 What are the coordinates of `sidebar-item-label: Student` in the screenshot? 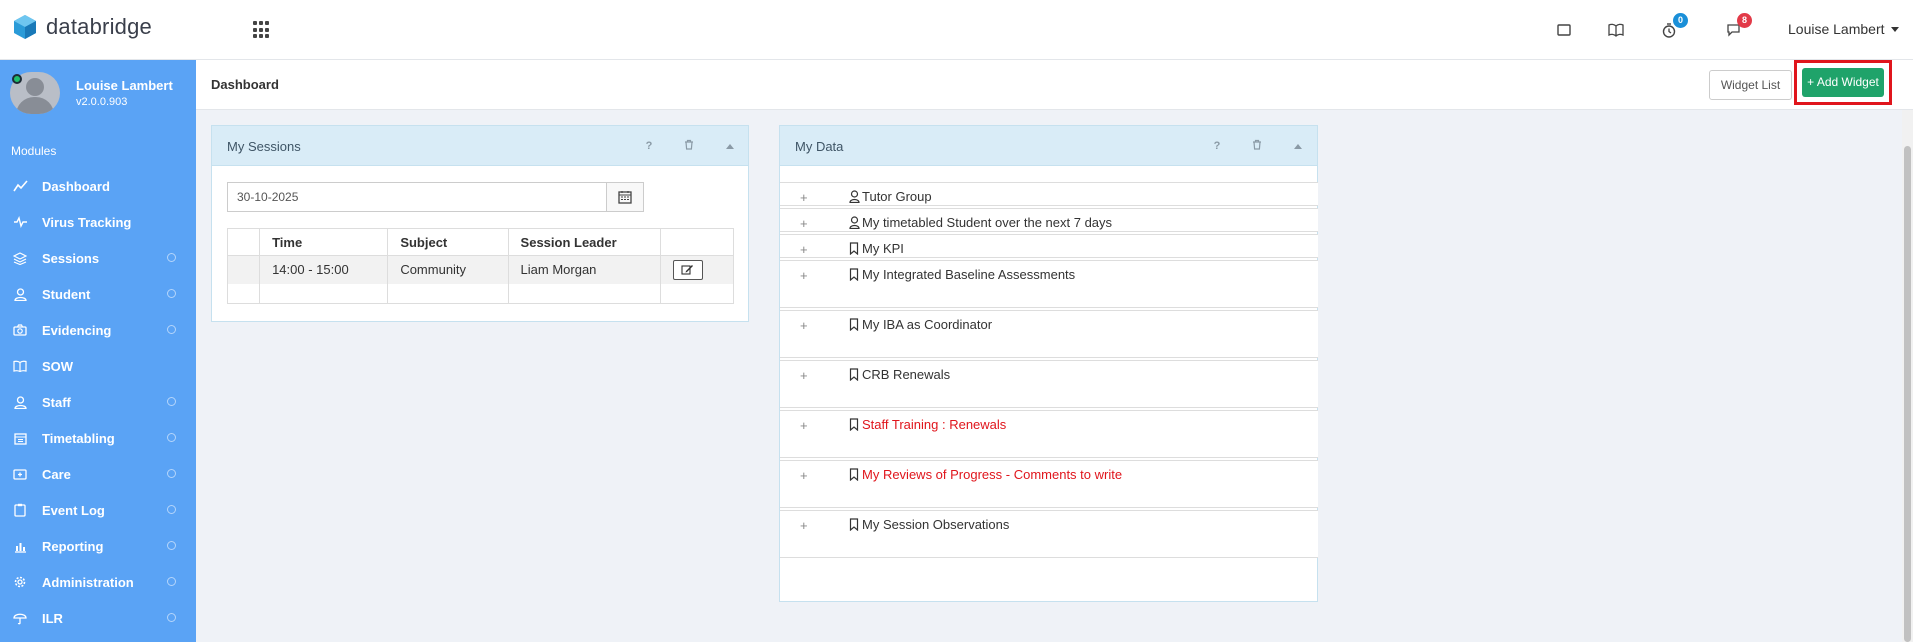 It's located at (66, 294).